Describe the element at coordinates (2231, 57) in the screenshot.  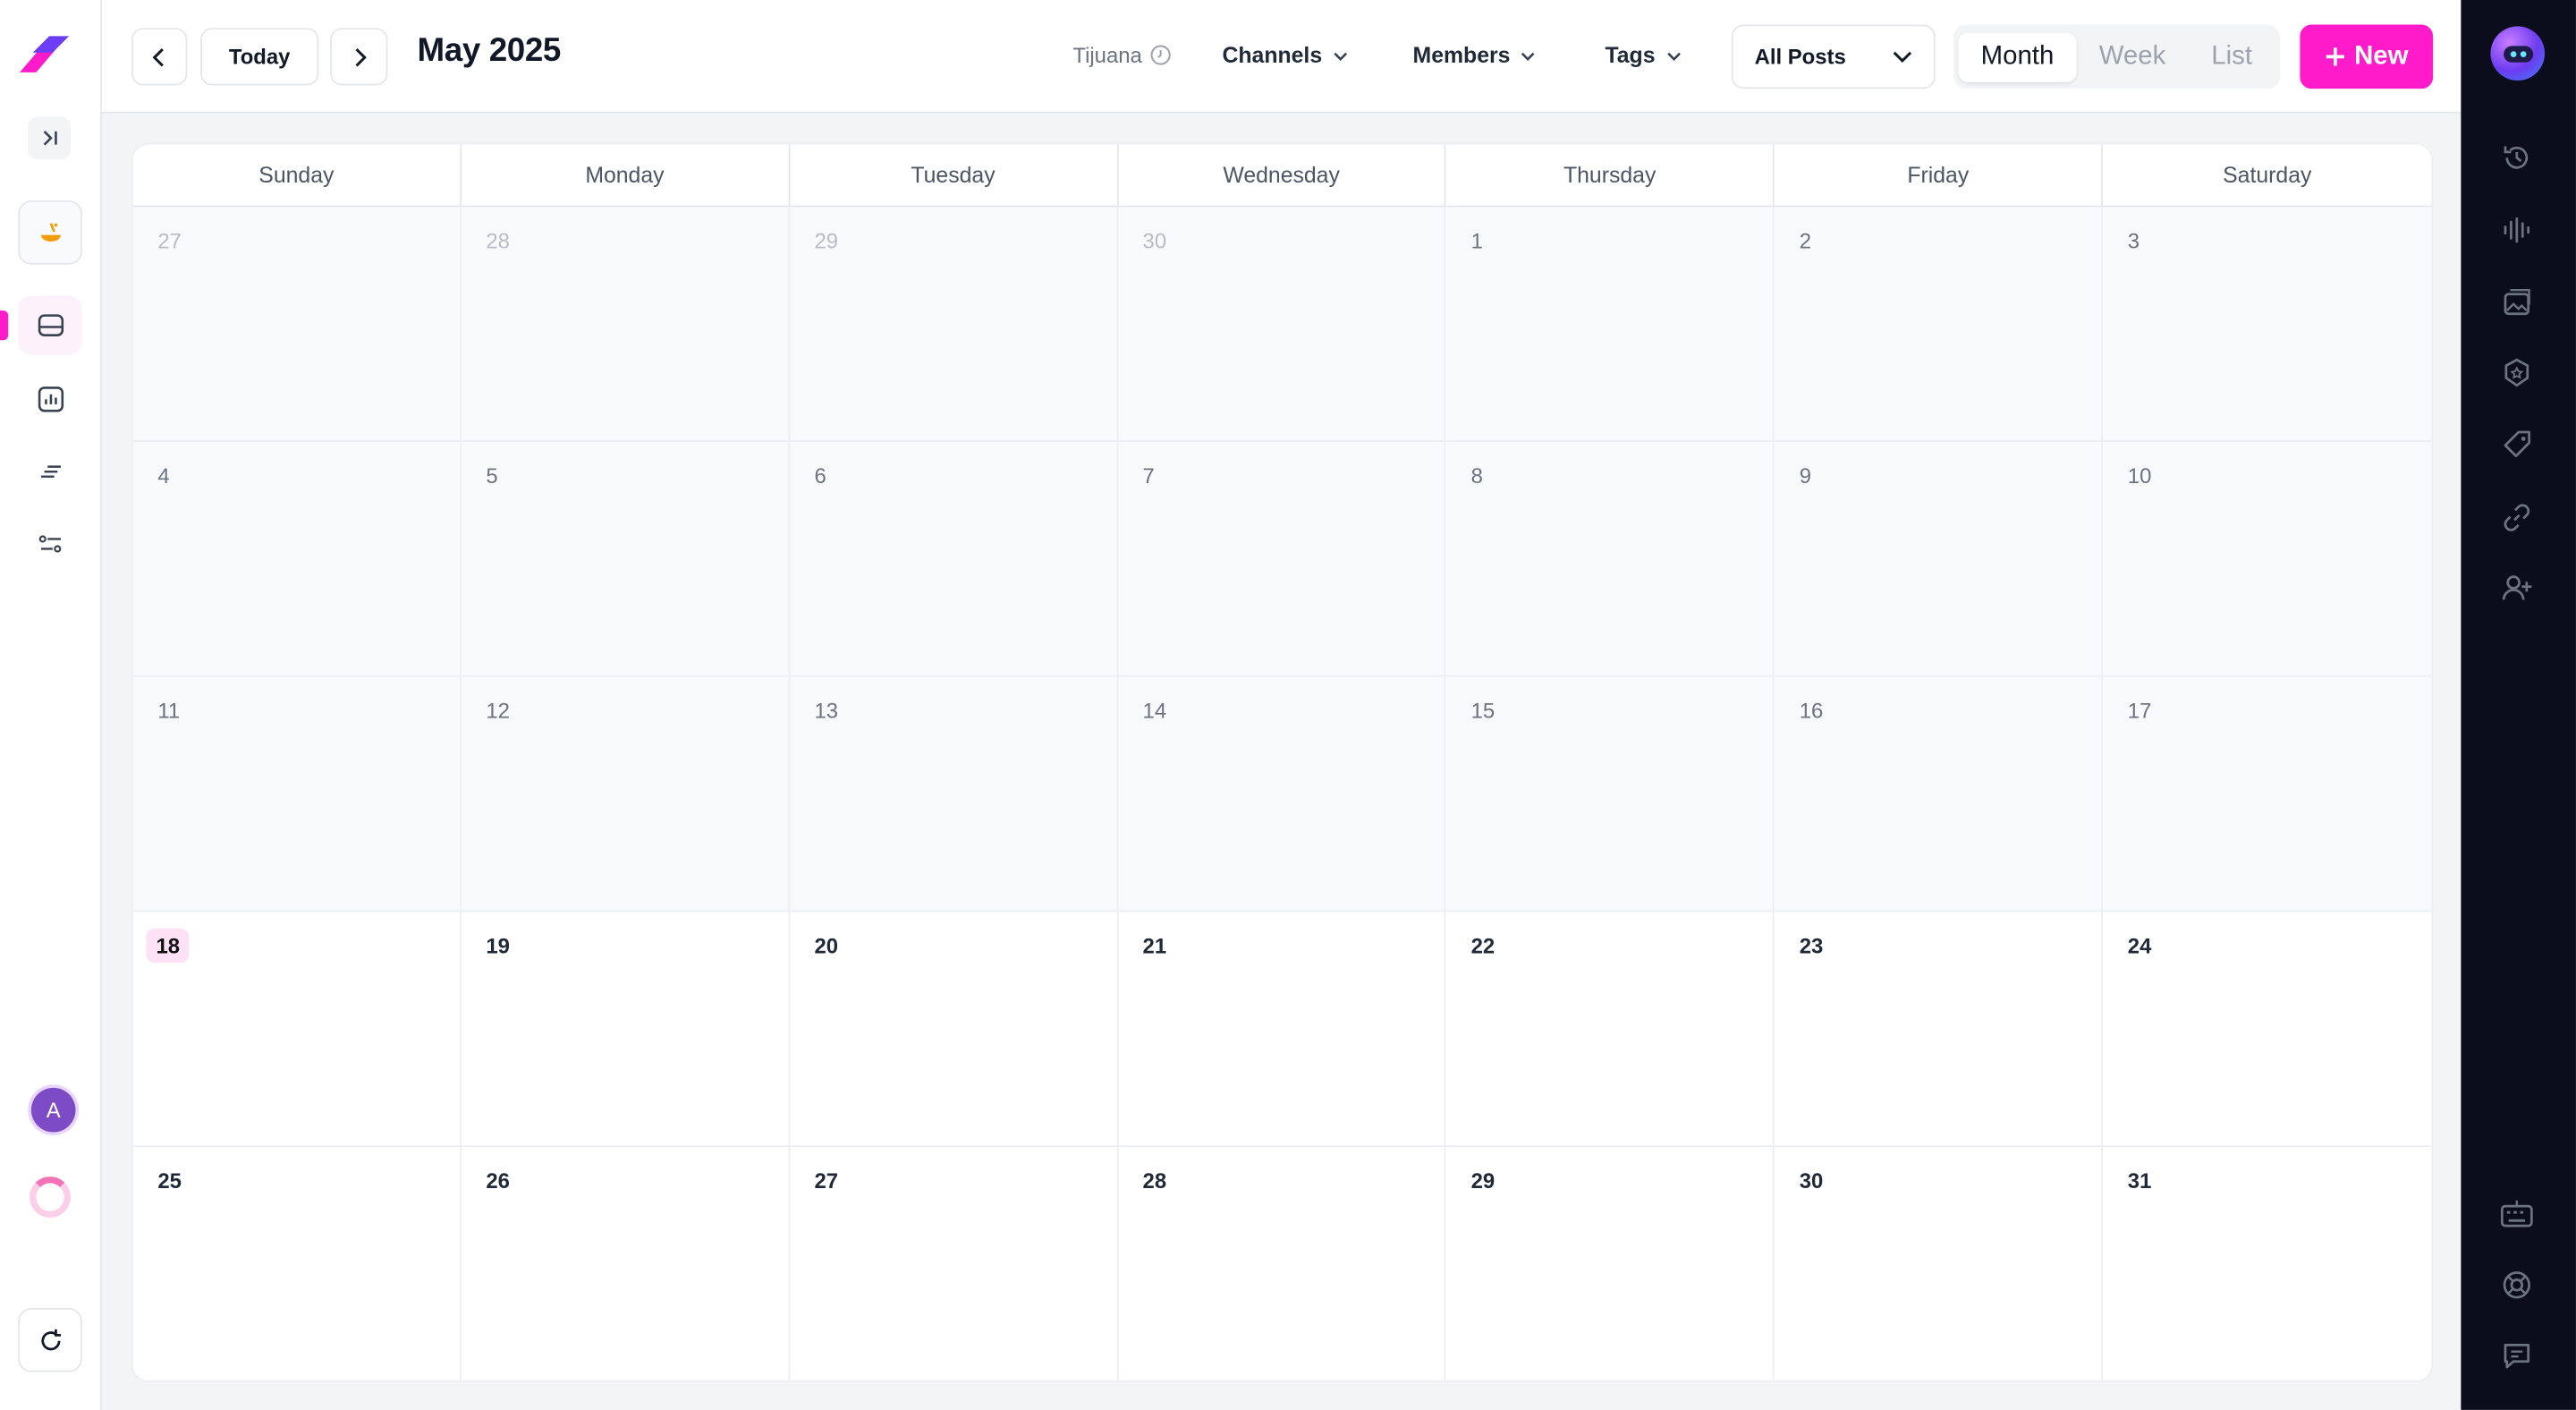
I see `tab-list: List` at that location.